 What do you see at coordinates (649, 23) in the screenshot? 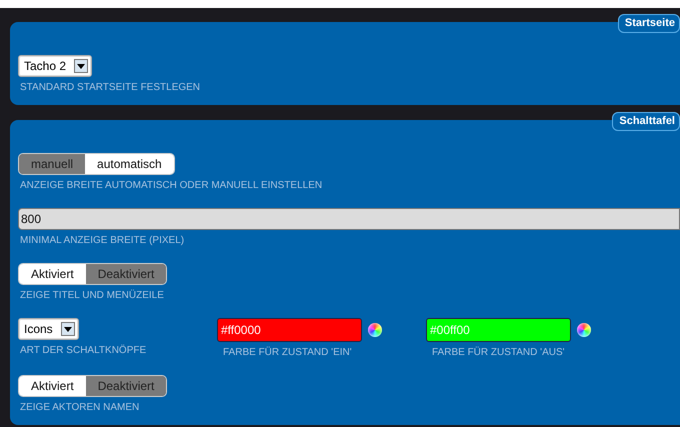
I see `panel-legend: Startseite` at bounding box center [649, 23].